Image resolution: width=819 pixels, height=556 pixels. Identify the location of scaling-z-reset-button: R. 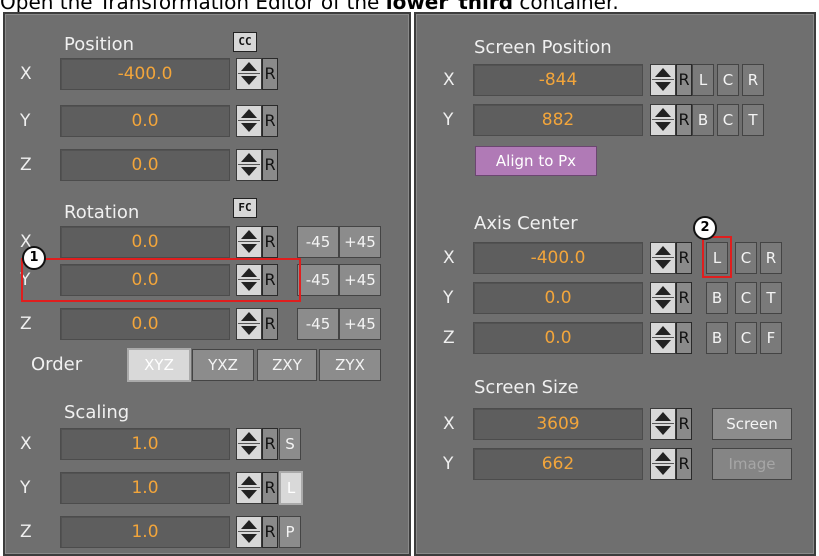
(270, 532).